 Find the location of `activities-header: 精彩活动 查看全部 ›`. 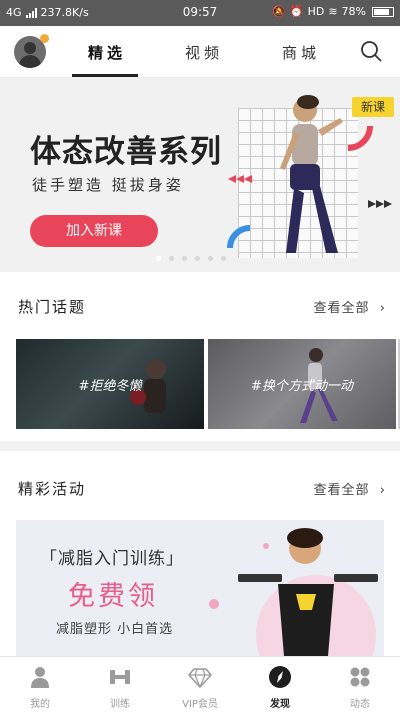

activities-header: 精彩活动 查看全部 › is located at coordinates (200, 488).